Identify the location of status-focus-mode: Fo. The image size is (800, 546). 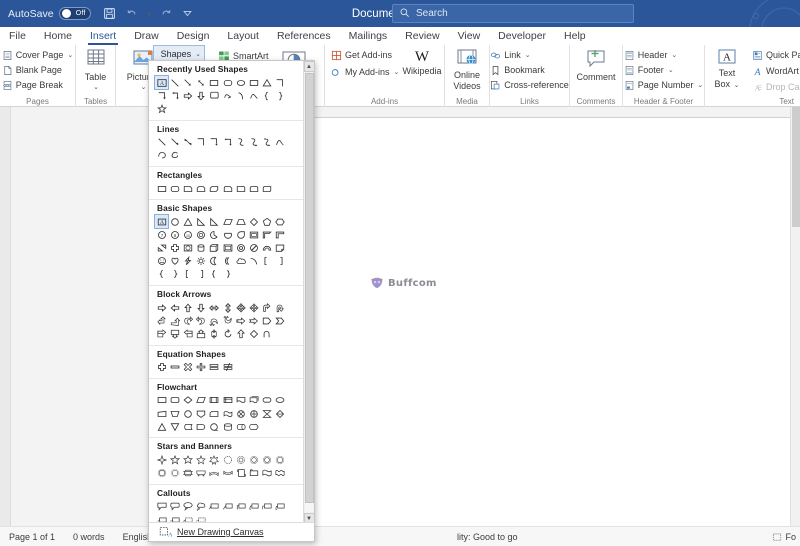
(784, 537).